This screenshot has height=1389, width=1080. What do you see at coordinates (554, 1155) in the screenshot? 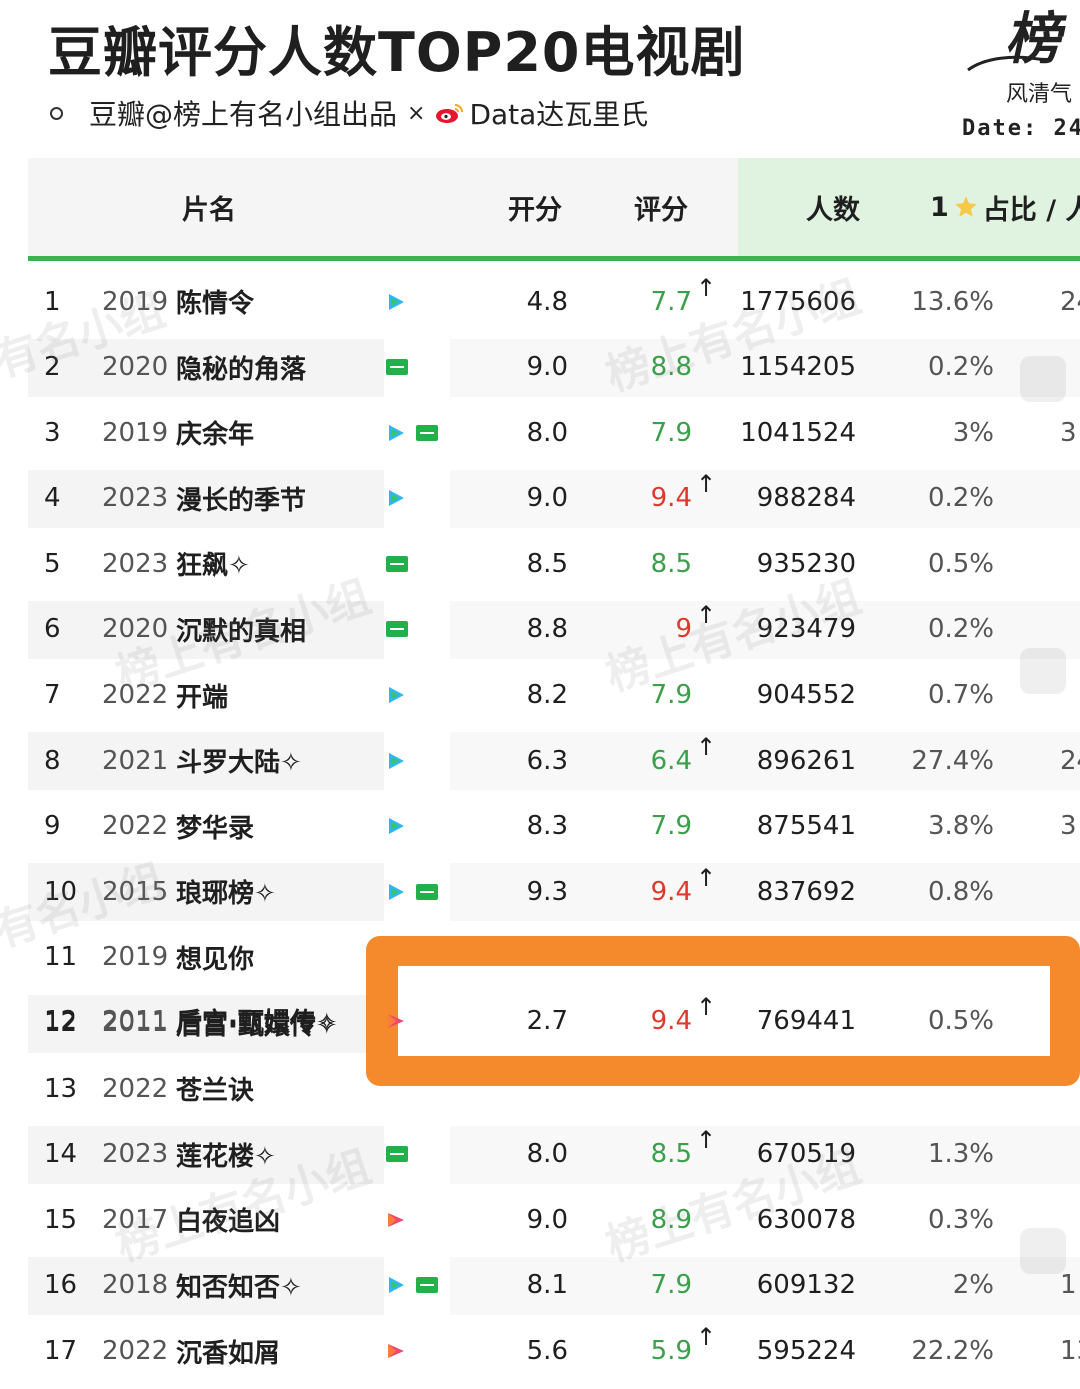
I see `table-row: 14 2023 莲花楼✧ 8.0 8.5 ↑ 670519 1.3%` at bounding box center [554, 1155].